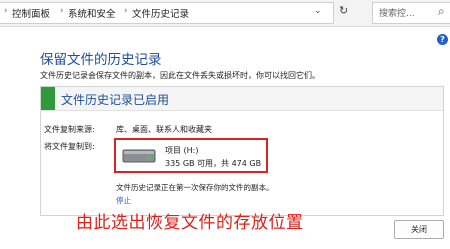 This screenshot has height=249, width=450. What do you see at coordinates (164, 129) in the screenshot?
I see `source-value: 库、桌面、联系人和收藏夹` at bounding box center [164, 129].